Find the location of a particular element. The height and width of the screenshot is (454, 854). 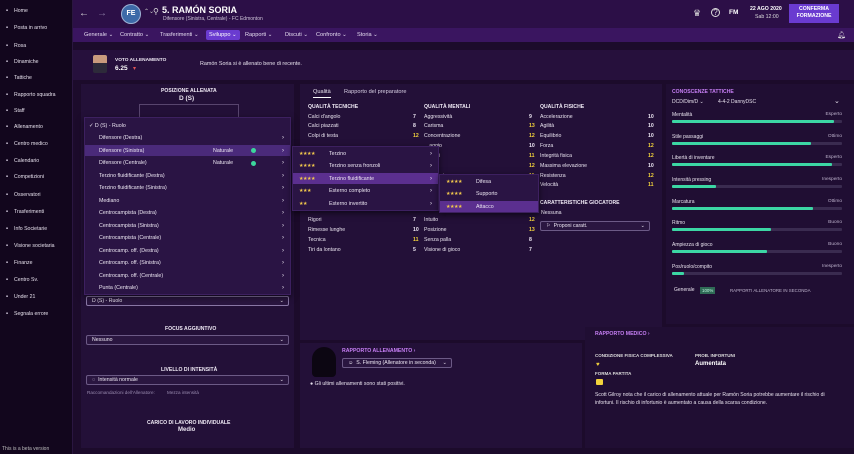

current-date: 22 AGO 2020 is located at coordinates (766, 9).